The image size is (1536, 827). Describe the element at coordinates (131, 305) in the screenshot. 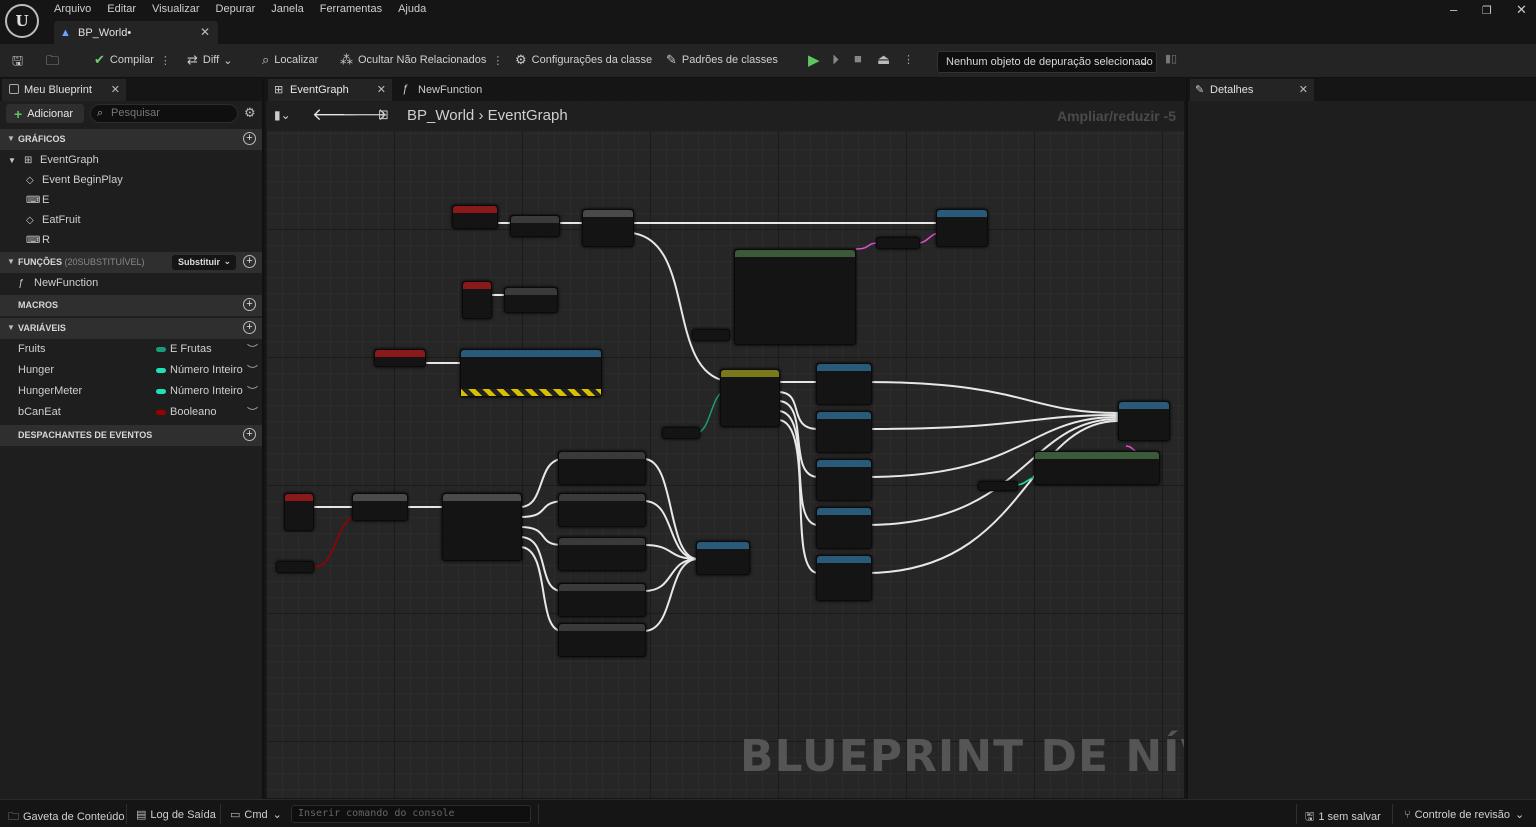

I see `section-macros: MACROS +` at that location.